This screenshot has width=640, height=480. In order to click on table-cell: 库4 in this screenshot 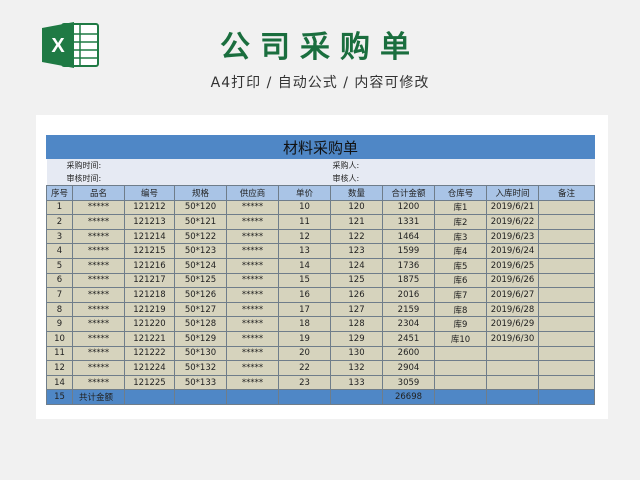, I will do `click(460, 251)`.